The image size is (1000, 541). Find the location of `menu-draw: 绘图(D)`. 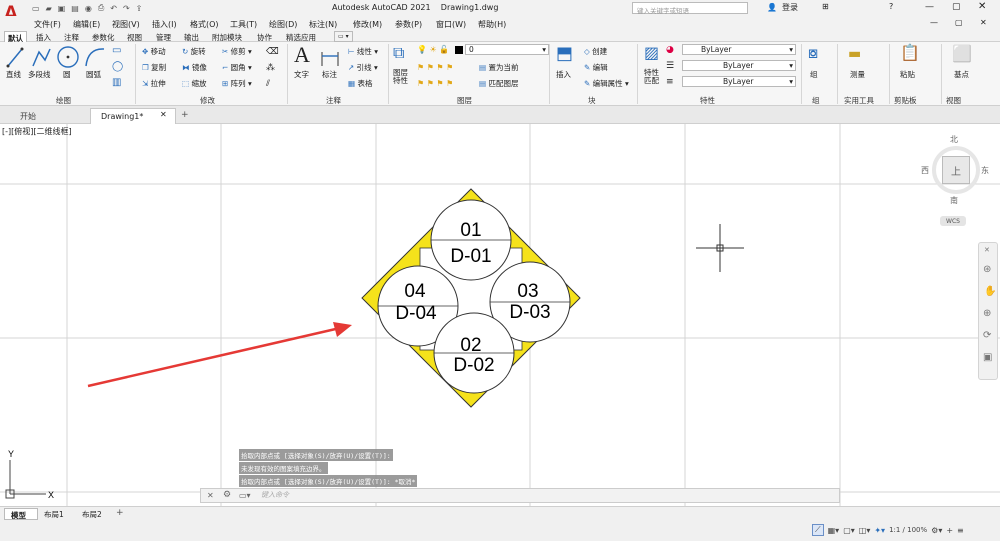

menu-draw: 绘图(D) is located at coordinates (283, 24).